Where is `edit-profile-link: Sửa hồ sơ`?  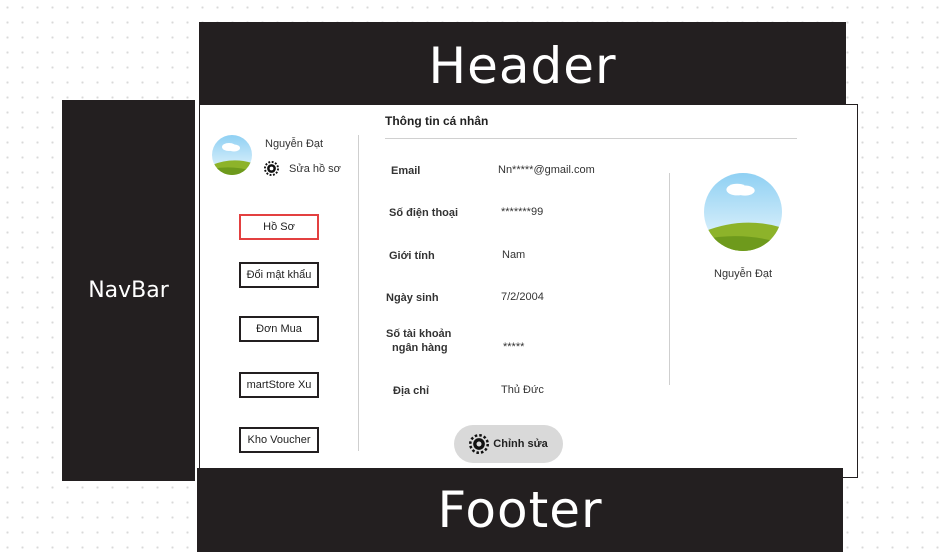 edit-profile-link: Sửa hồ sơ is located at coordinates (302, 168).